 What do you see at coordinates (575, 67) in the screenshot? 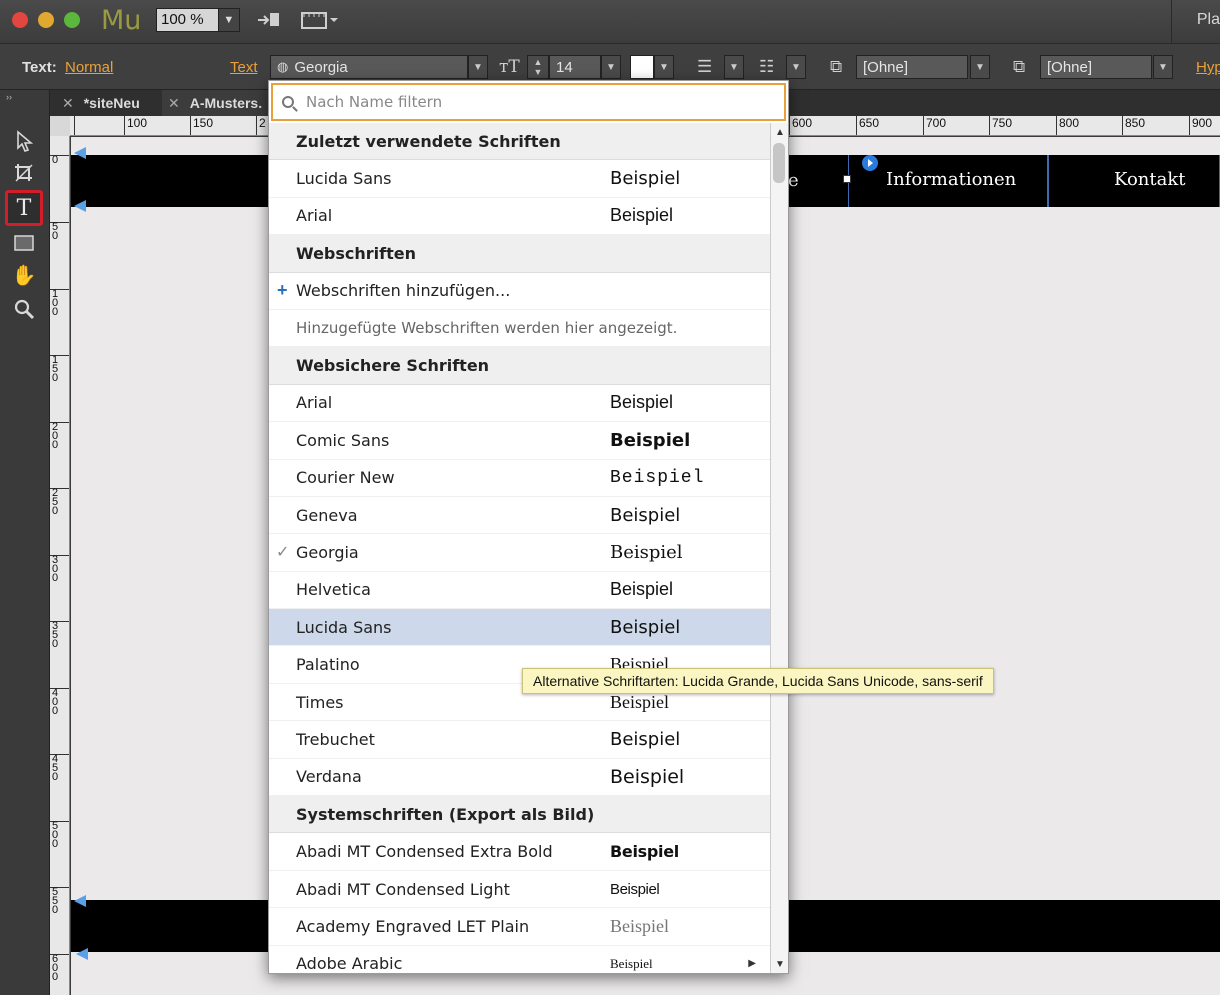
I see `font-size-field: 14` at bounding box center [575, 67].